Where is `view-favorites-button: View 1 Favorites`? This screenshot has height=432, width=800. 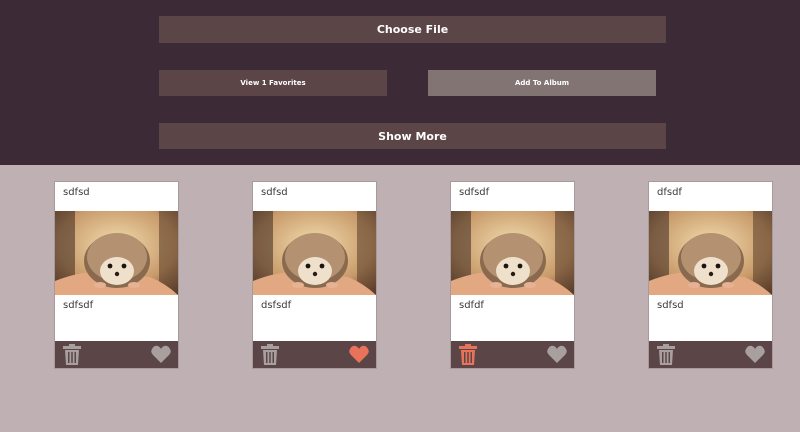
view-favorites-button: View 1 Favorites is located at coordinates (273, 83).